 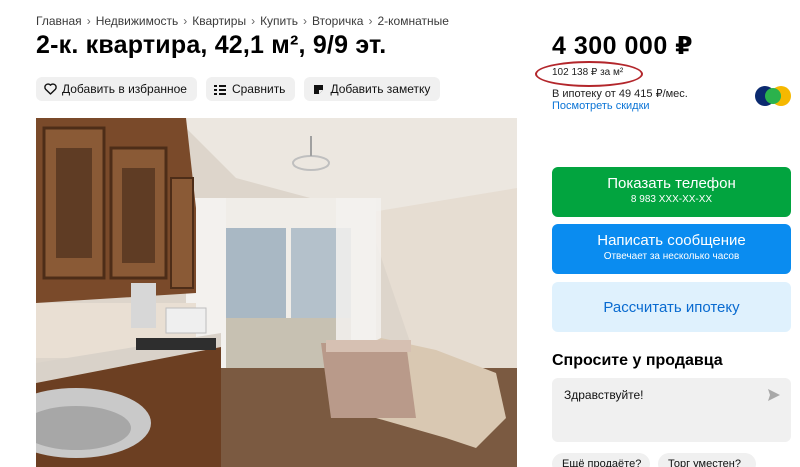 What do you see at coordinates (637, 360) in the screenshot?
I see `ask-seller-title: Спросите у продавца` at bounding box center [637, 360].